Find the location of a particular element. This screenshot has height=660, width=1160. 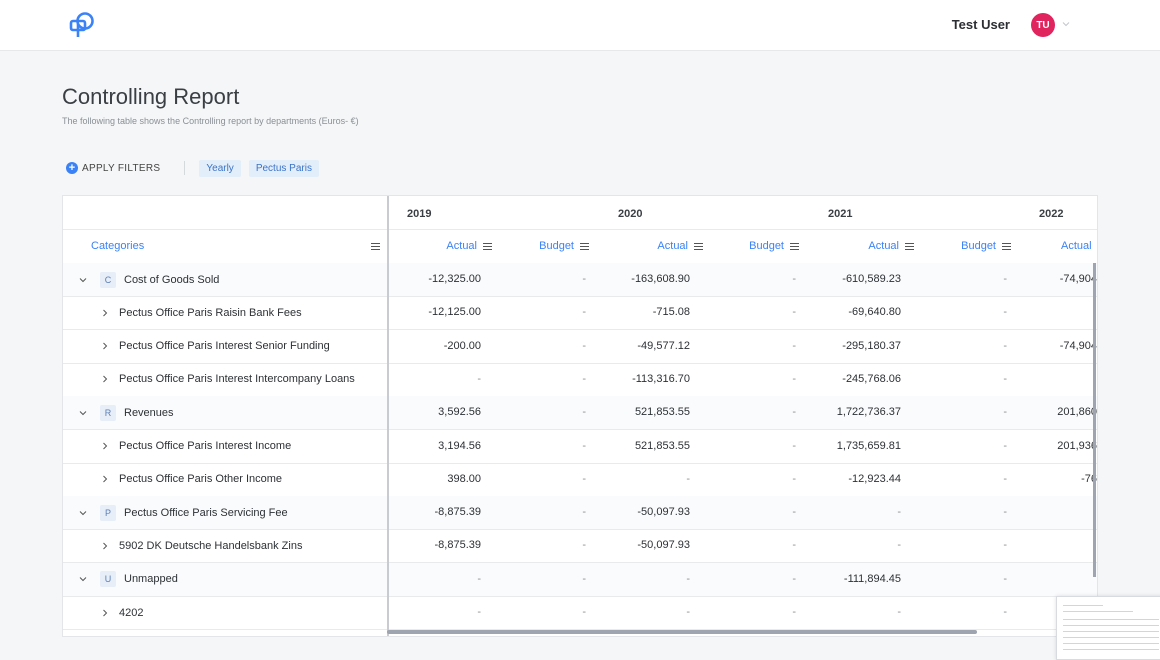

category-badge: R is located at coordinates (108, 412).